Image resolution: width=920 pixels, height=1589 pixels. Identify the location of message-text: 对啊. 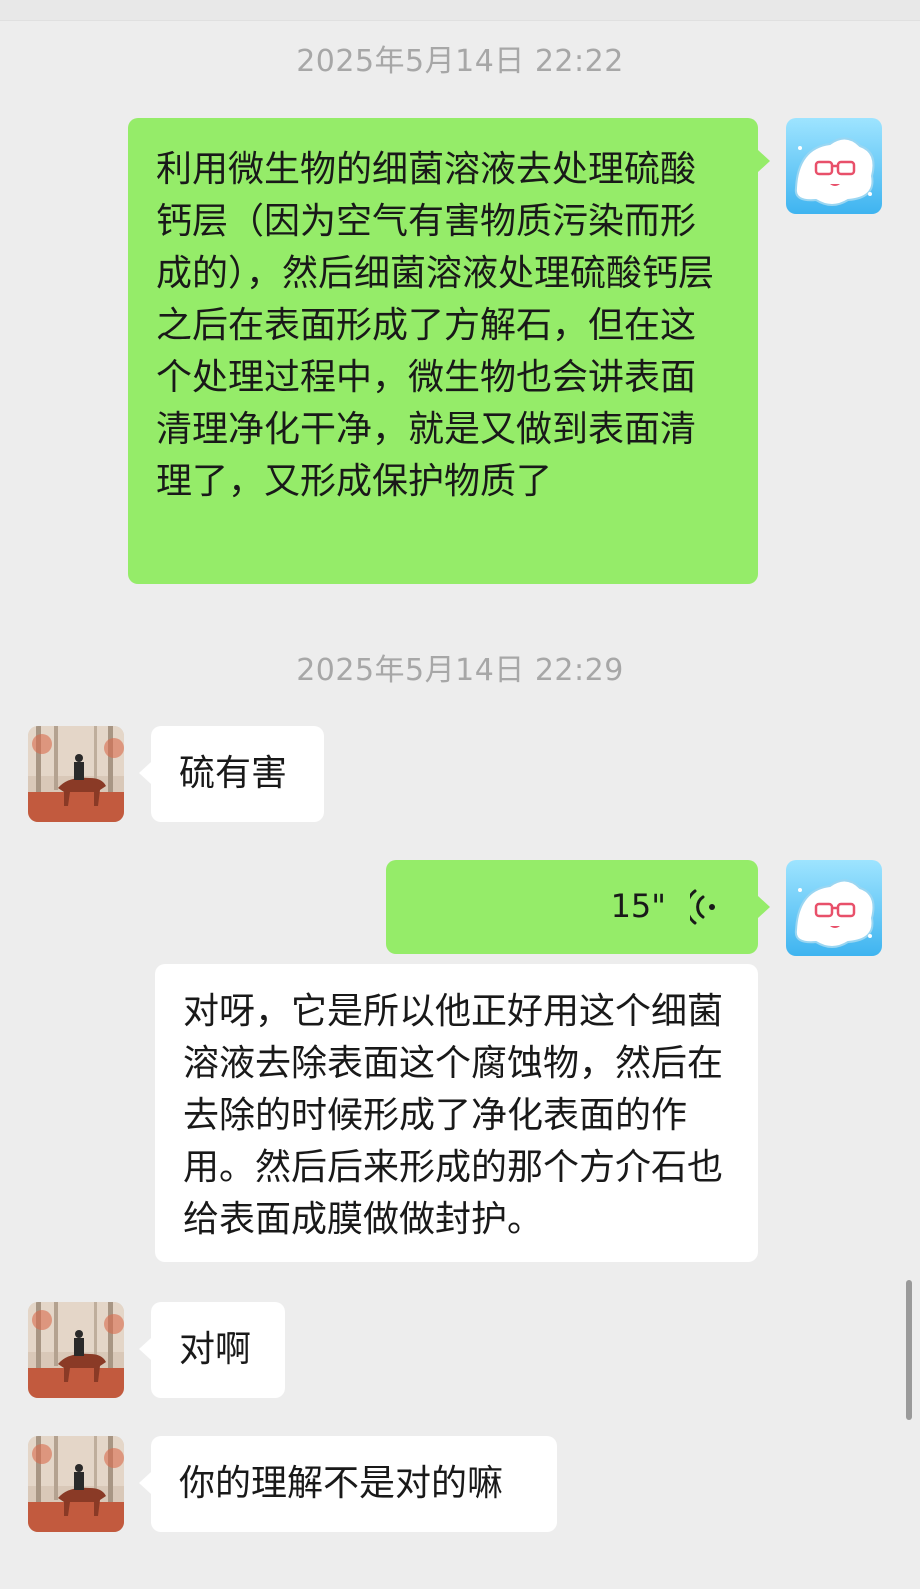
(215, 1349).